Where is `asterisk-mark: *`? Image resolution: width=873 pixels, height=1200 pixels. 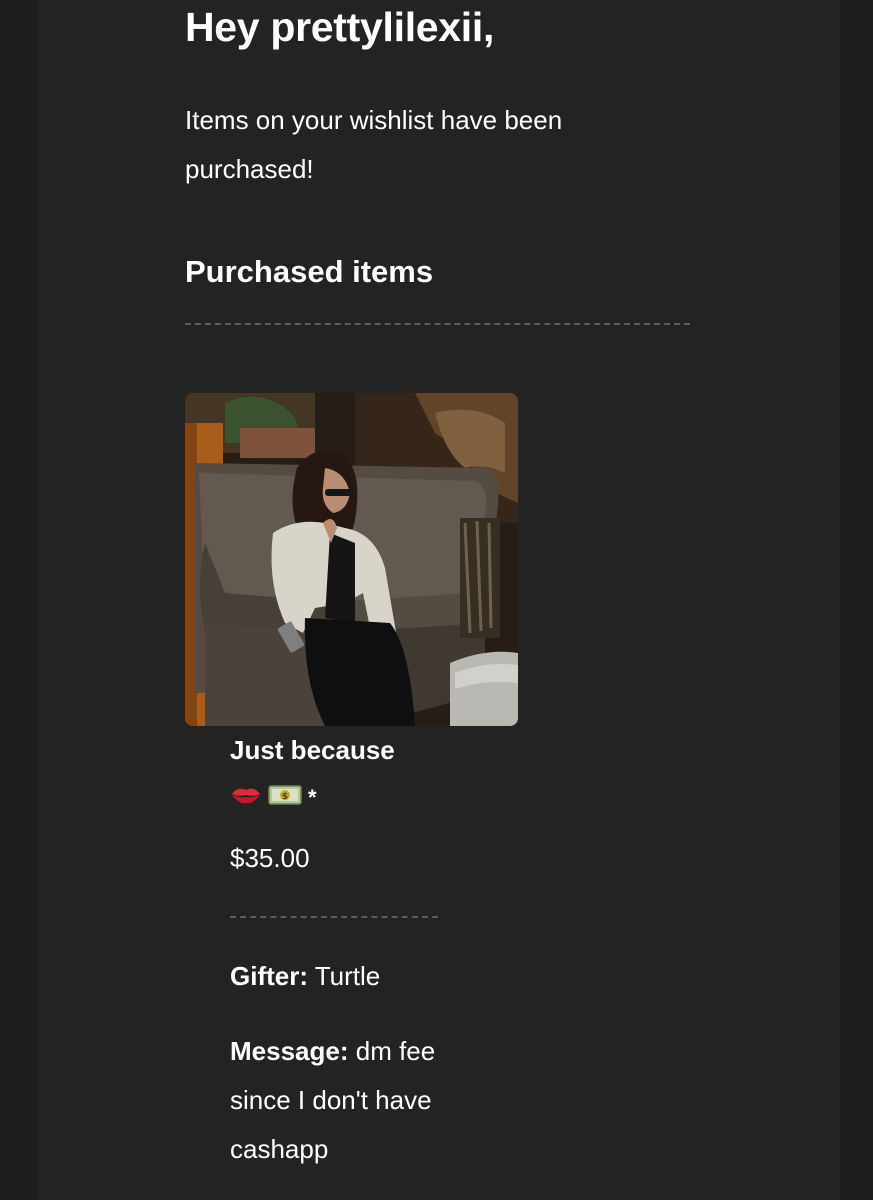
asterisk-mark: * is located at coordinates (312, 797).